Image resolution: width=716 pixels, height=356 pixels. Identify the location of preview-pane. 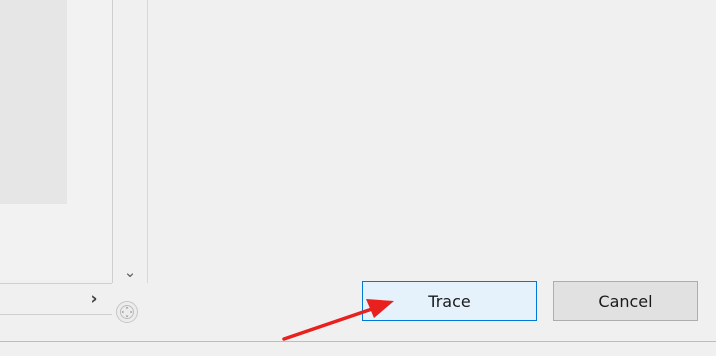
(56, 140).